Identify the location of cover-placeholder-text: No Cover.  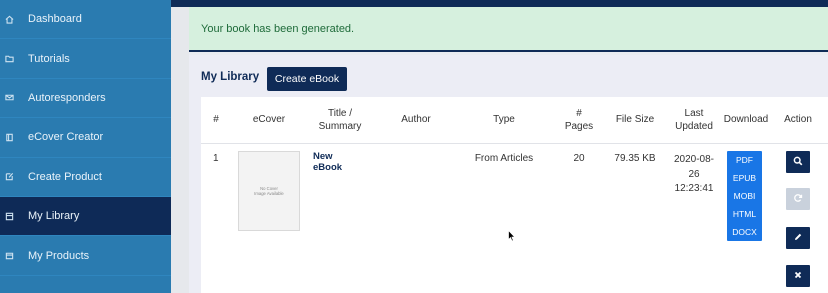
(269, 188).